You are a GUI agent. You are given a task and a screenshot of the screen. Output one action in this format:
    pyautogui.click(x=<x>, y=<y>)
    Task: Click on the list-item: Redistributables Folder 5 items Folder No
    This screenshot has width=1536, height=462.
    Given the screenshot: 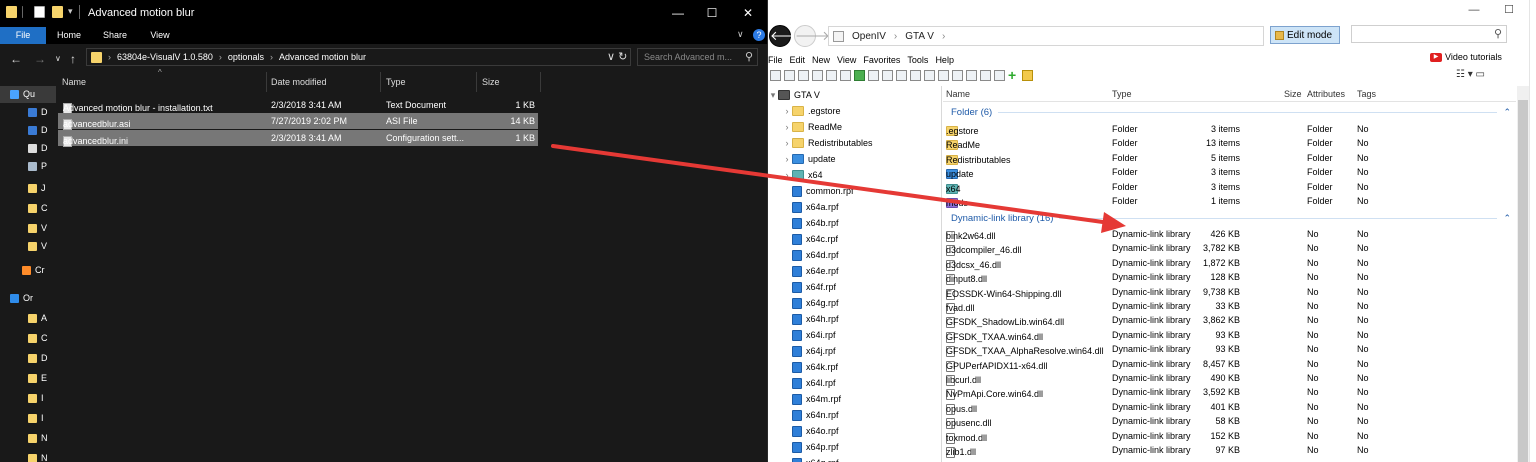 What is the action you would take?
    pyautogui.click(x=1229, y=158)
    